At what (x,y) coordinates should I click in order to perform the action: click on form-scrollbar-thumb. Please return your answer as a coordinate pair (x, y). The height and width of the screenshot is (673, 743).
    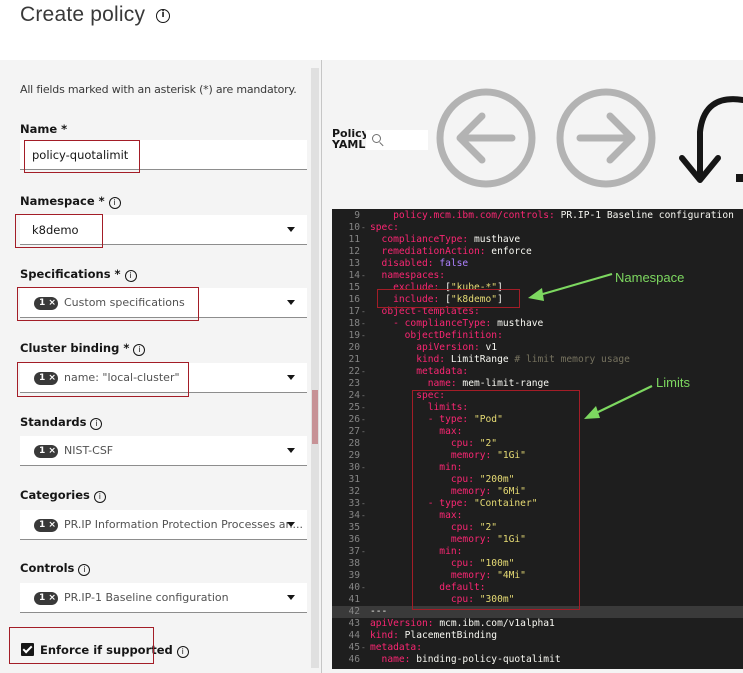
    Looking at the image, I should click on (315, 417).